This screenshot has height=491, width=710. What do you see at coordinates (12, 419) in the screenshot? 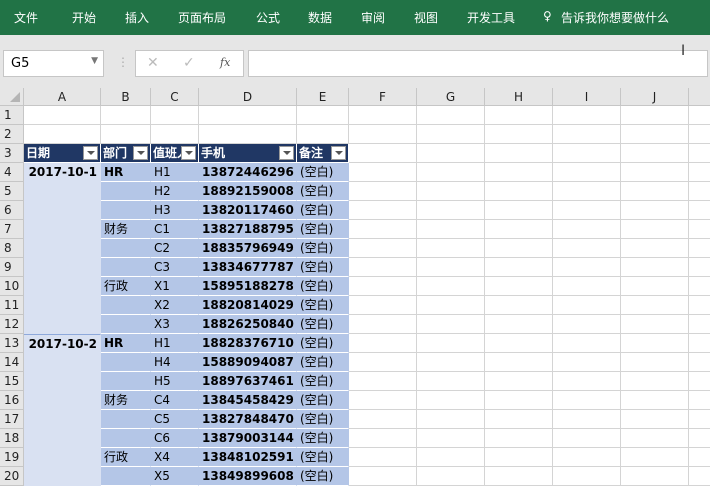
I see `row-header-17: 17` at bounding box center [12, 419].